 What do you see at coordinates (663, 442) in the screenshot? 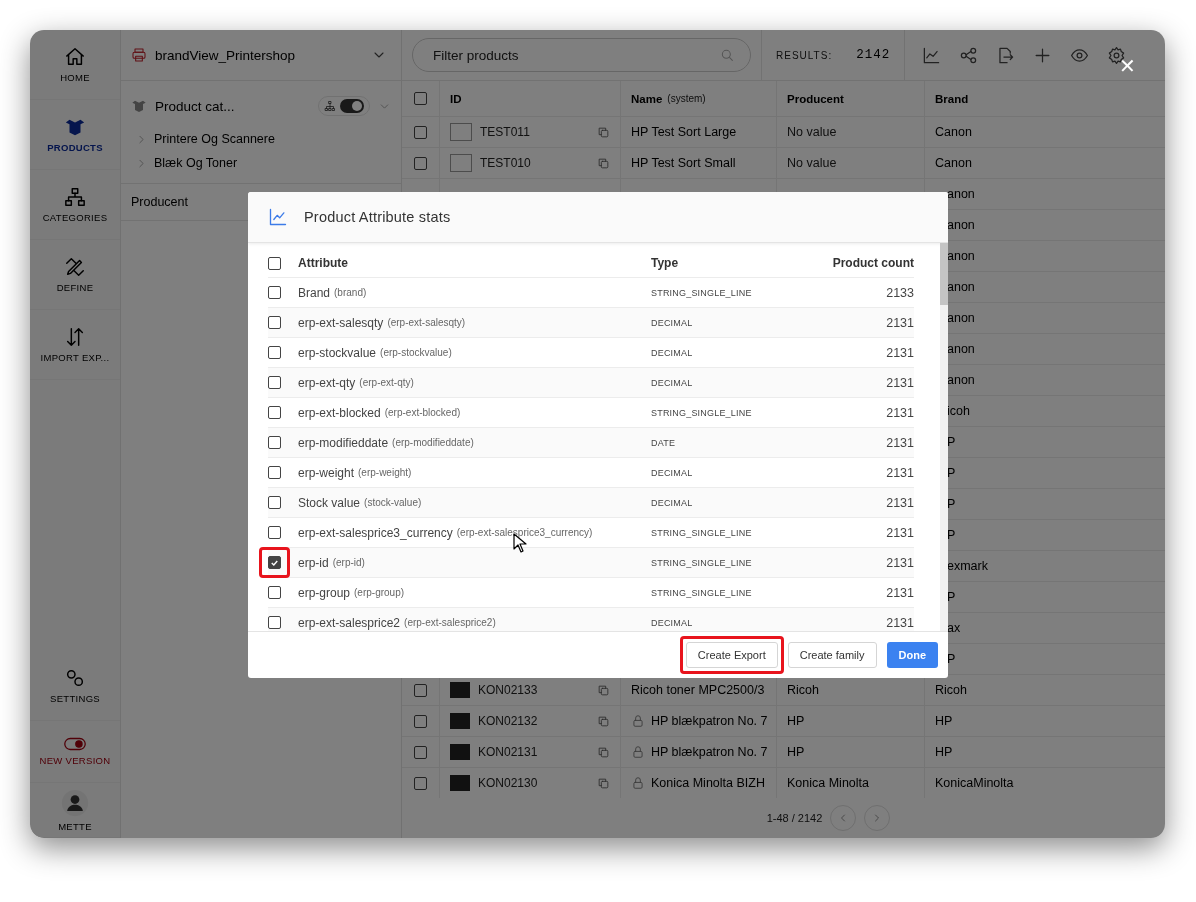
I see `attribute-type: DATE` at bounding box center [663, 442].